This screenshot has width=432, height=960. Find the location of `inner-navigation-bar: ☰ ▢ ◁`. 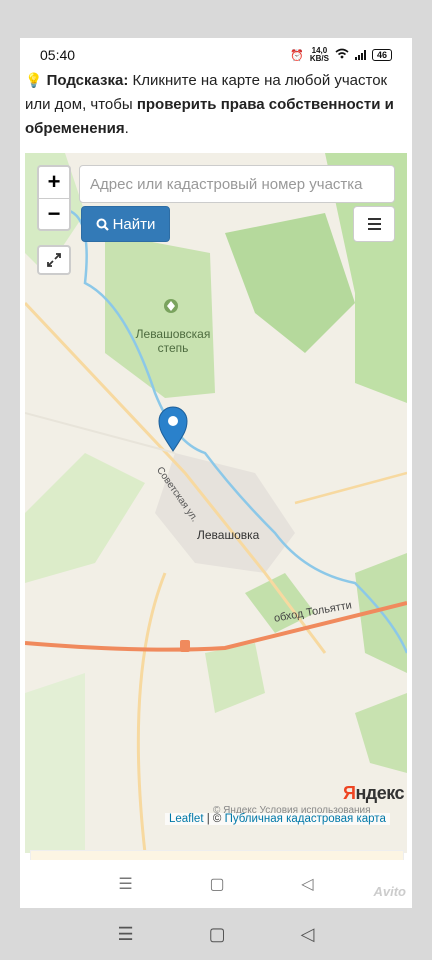

inner-navigation-bar: ☰ ▢ ◁ is located at coordinates (216, 884).